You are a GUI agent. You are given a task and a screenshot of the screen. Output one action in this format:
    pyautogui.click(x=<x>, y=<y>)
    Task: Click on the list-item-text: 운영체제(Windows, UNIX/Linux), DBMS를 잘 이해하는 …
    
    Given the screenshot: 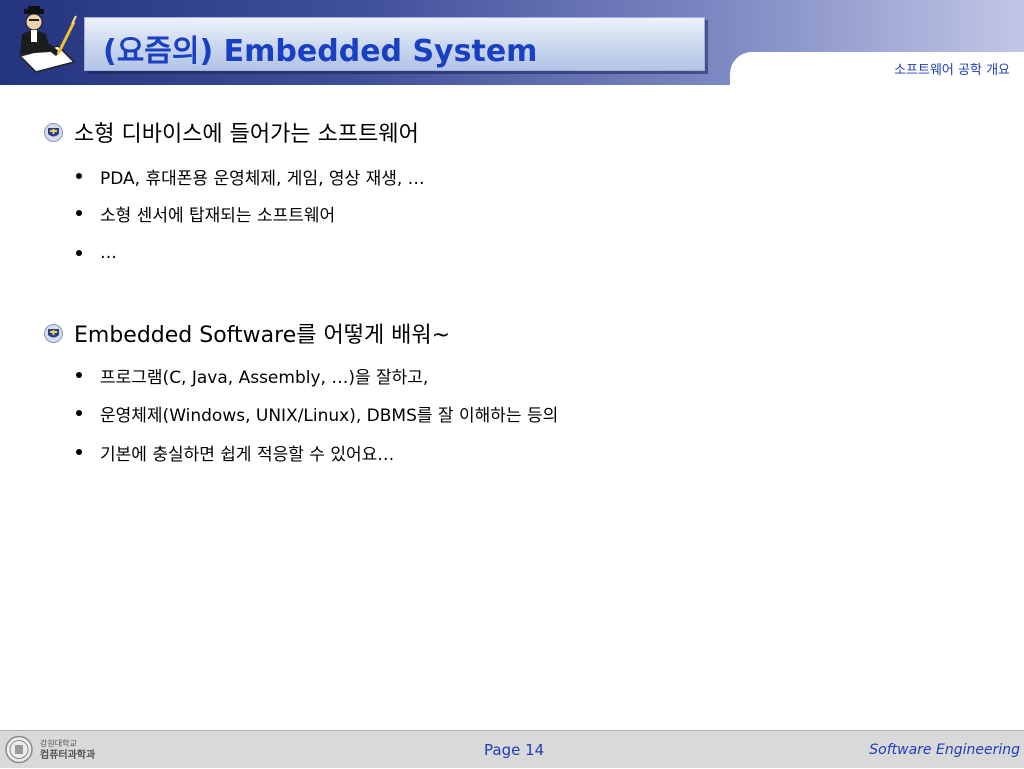 What is the action you would take?
    pyautogui.click(x=329, y=415)
    